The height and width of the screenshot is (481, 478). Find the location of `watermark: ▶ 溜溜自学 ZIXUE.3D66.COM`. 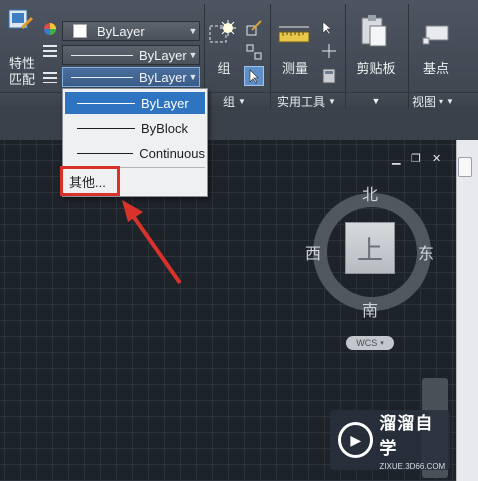

watermark: ▶ 溜溜自学 ZIXUE.3D66.COM is located at coordinates (390, 440).